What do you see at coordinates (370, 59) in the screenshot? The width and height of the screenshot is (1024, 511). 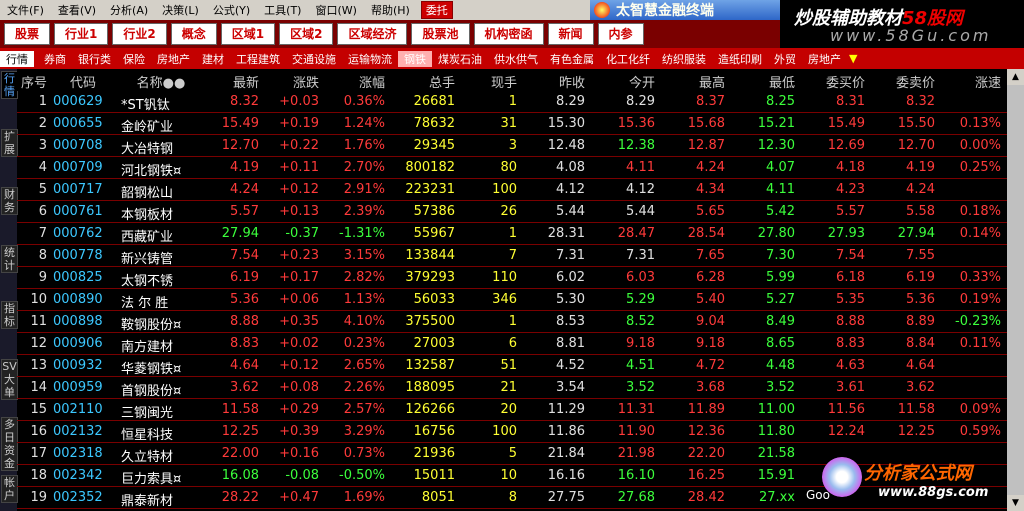 I see `industry-tab: 运输物流` at bounding box center [370, 59].